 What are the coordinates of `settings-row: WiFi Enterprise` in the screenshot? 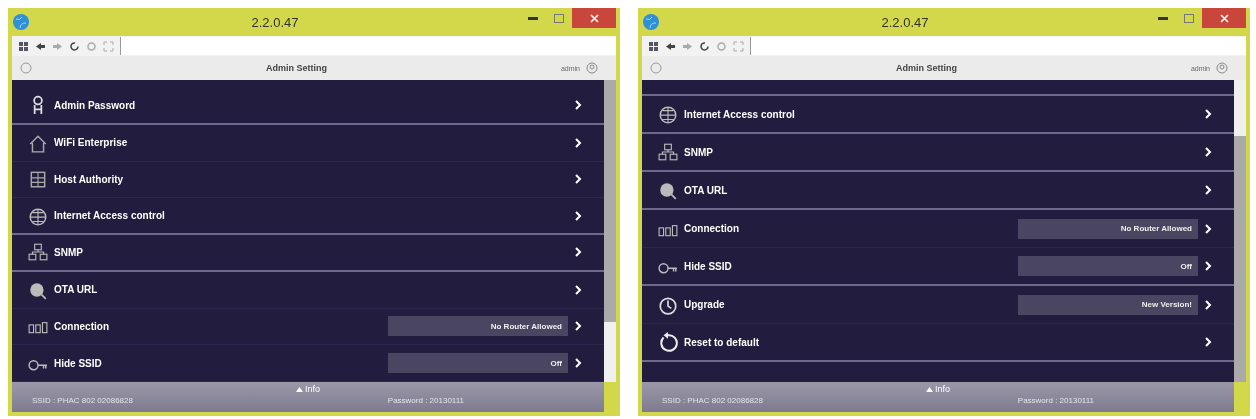 It's located at (308, 143).